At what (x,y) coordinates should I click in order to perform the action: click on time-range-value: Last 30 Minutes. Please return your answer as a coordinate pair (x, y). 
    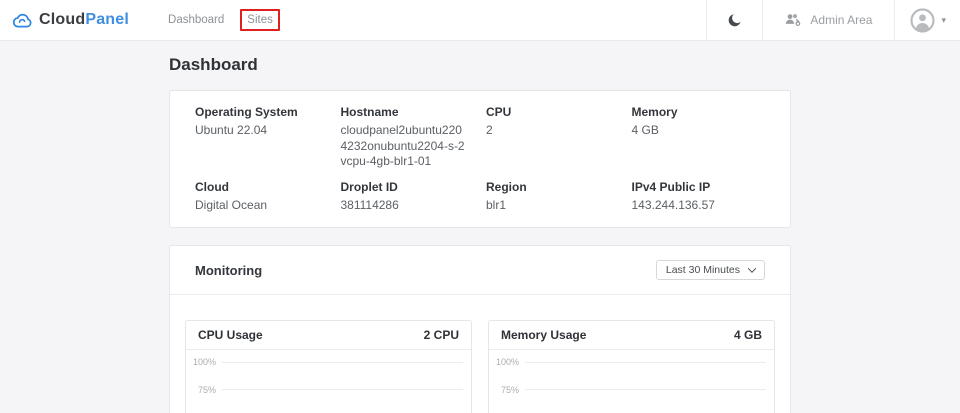
    Looking at the image, I should click on (702, 270).